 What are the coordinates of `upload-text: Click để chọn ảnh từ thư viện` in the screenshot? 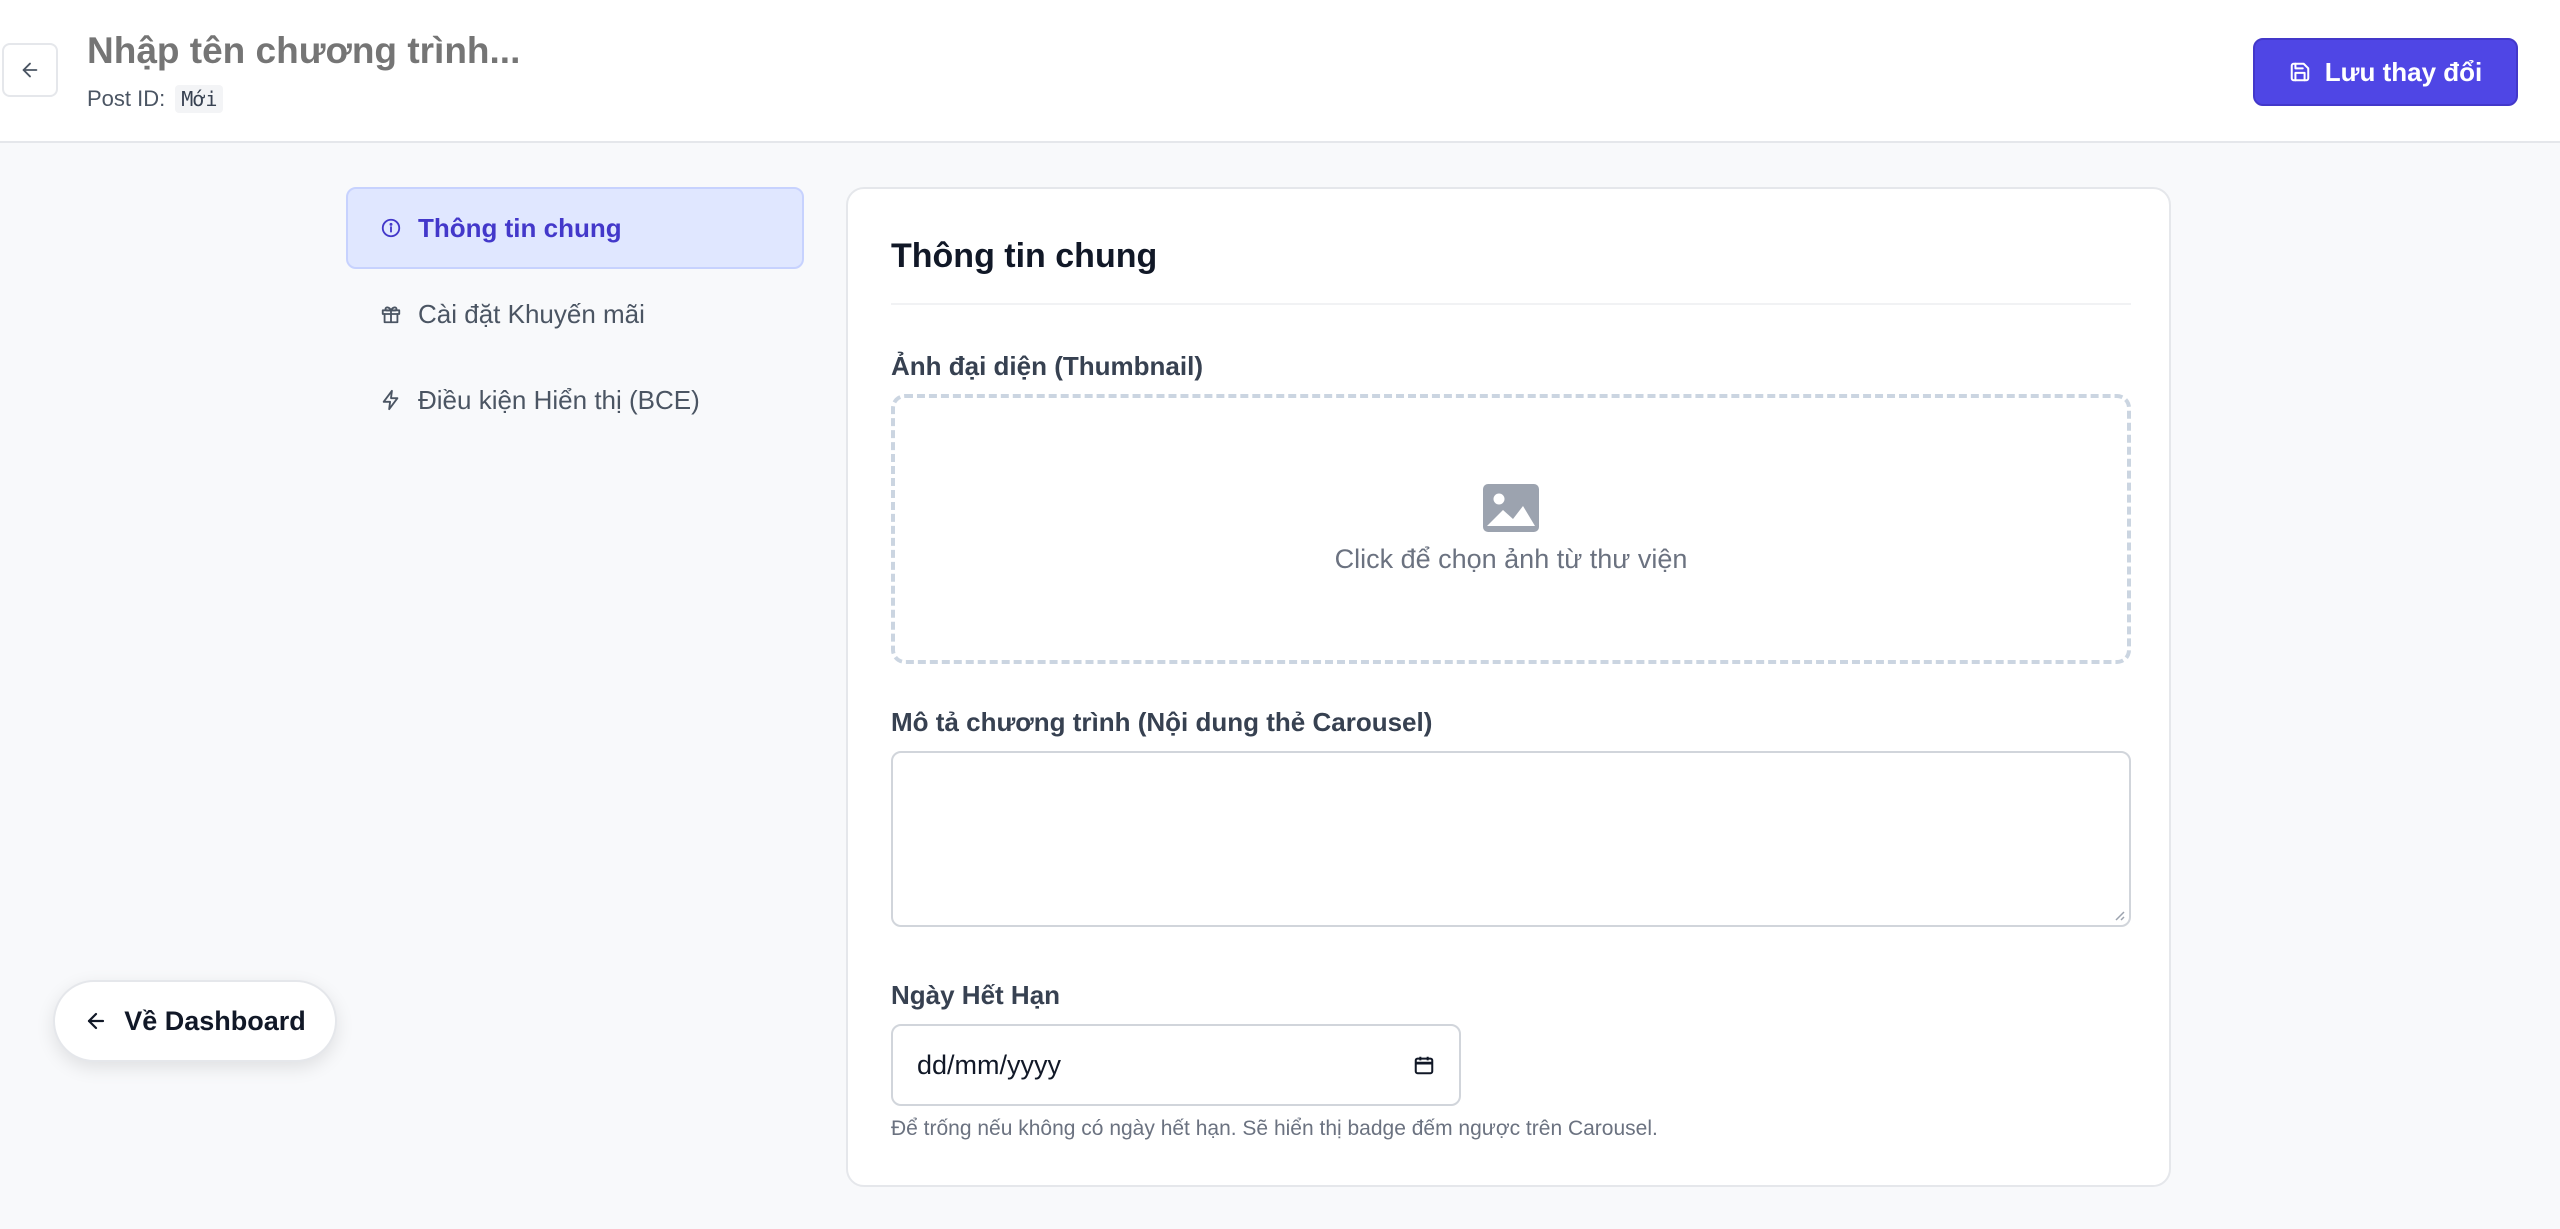 It's located at (1511, 558).